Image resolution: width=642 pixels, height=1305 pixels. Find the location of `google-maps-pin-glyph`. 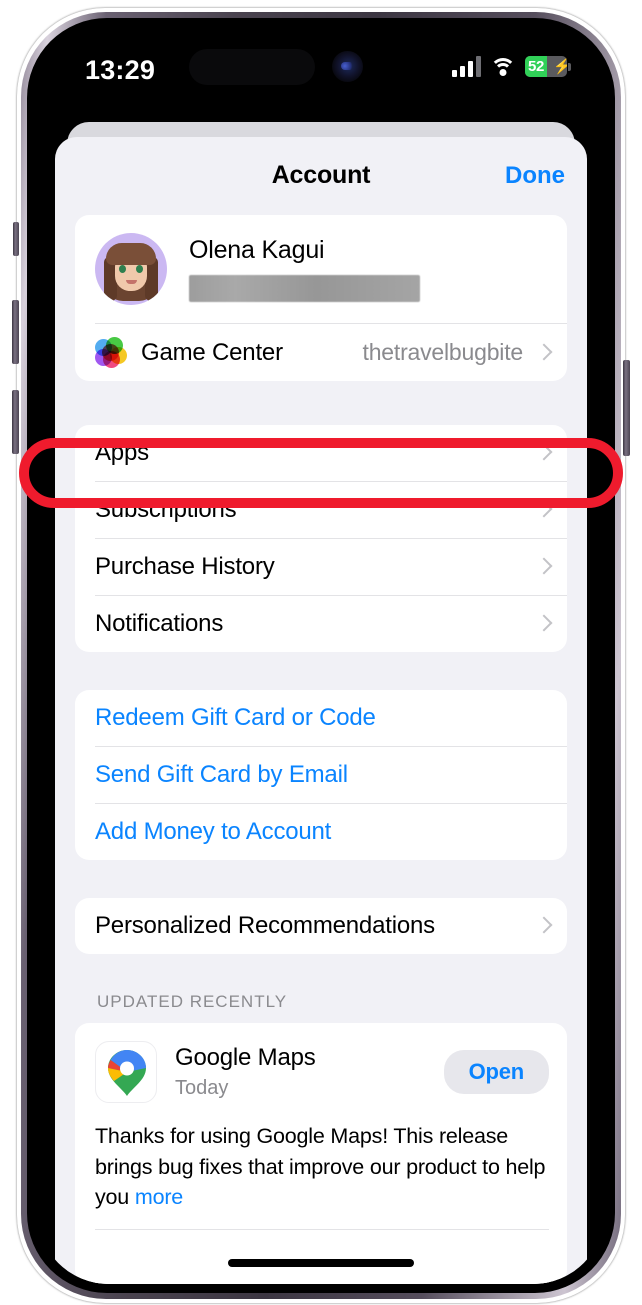

google-maps-pin-glyph is located at coordinates (127, 1073).